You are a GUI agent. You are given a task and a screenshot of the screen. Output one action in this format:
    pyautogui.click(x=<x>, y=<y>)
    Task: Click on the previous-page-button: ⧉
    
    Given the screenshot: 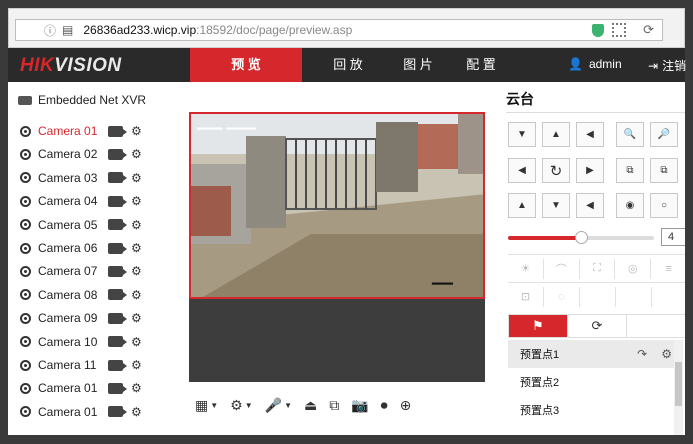 What is the action you would take?
    pyautogui.click(x=334, y=405)
    